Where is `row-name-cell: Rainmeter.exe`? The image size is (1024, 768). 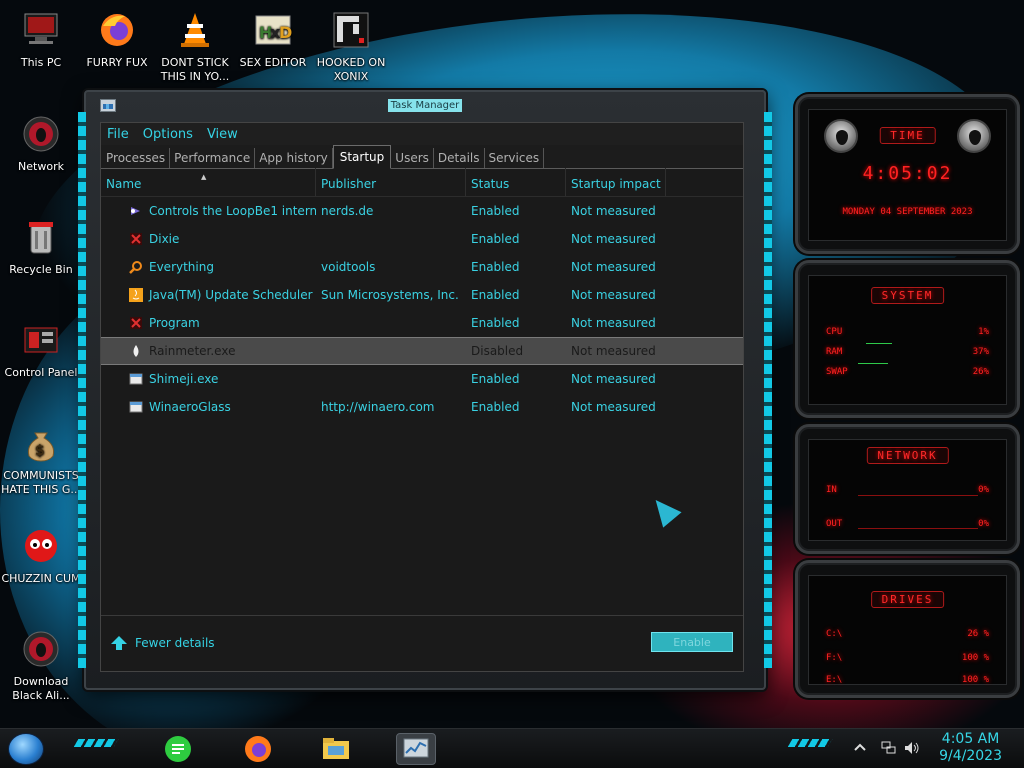 row-name-cell: Rainmeter.exe is located at coordinates (208, 351).